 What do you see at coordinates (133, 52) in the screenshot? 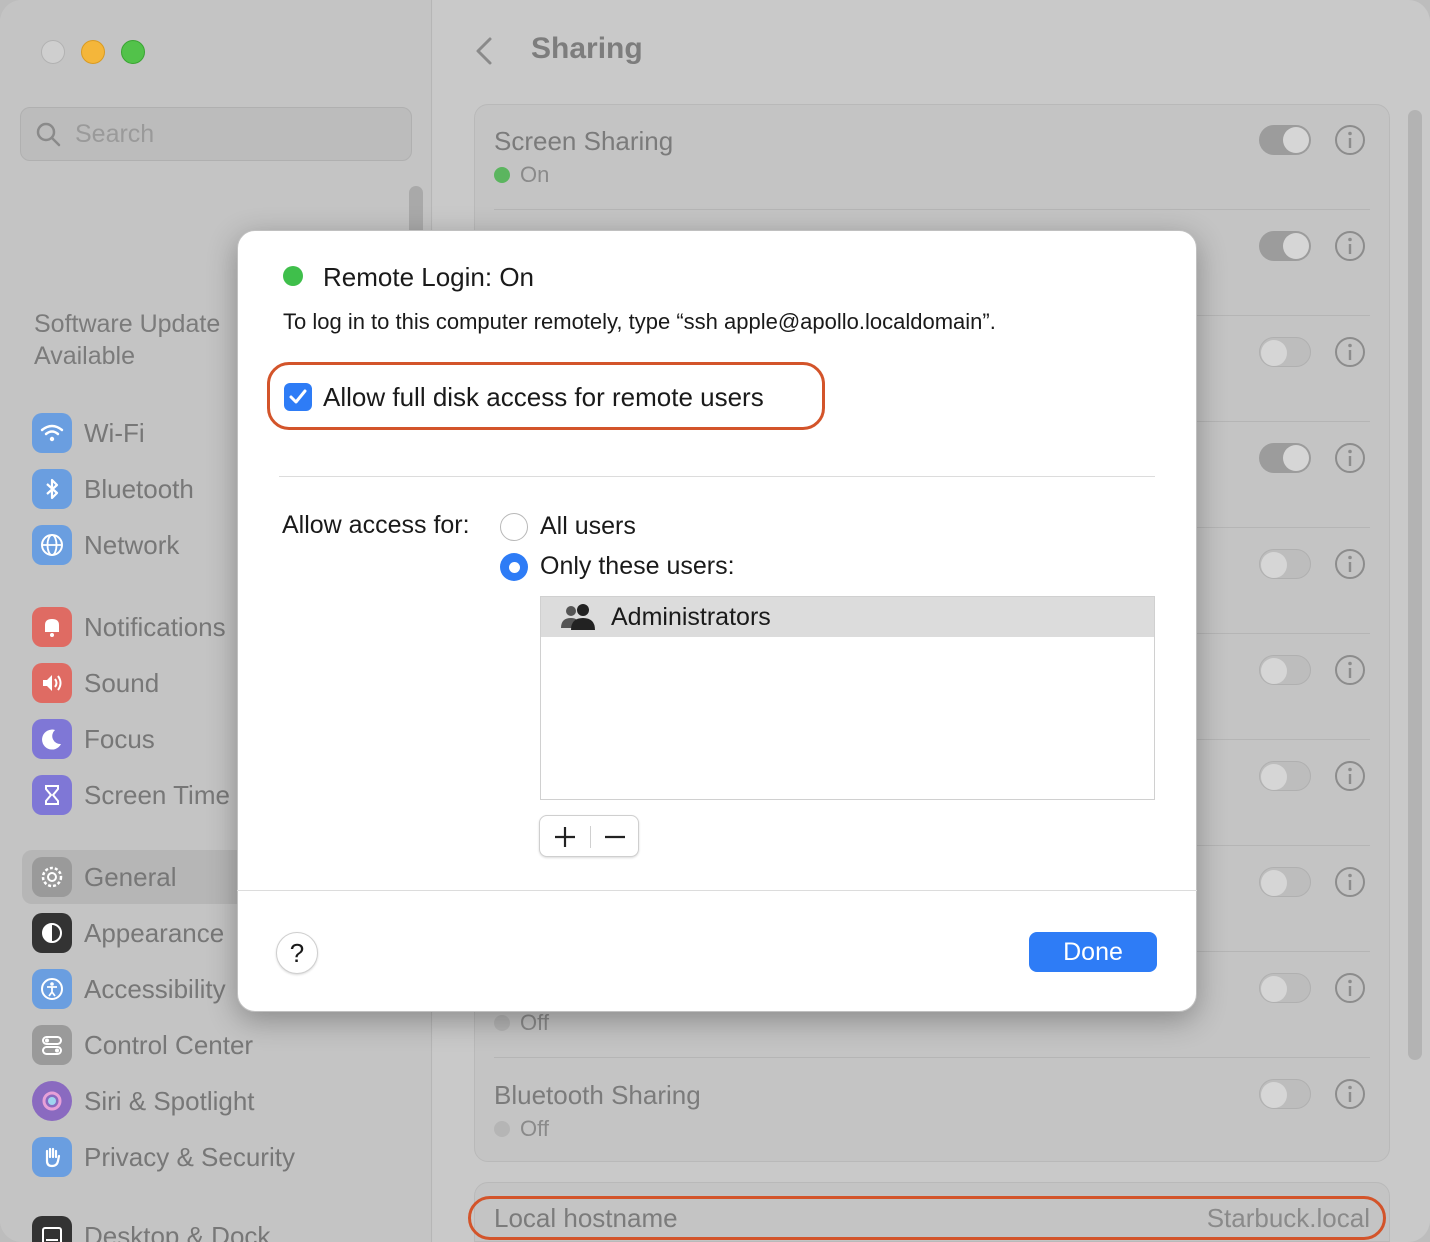
I see `zoom-button` at bounding box center [133, 52].